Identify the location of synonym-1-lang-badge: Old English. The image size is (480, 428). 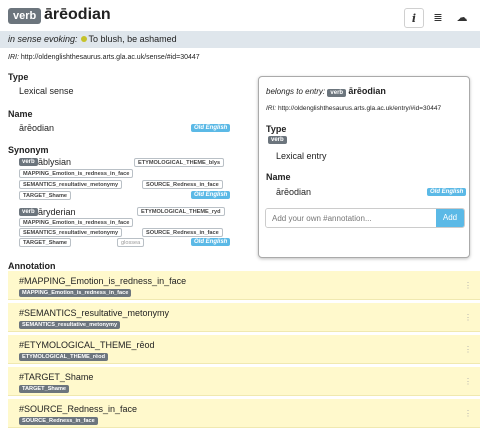
(211, 195).